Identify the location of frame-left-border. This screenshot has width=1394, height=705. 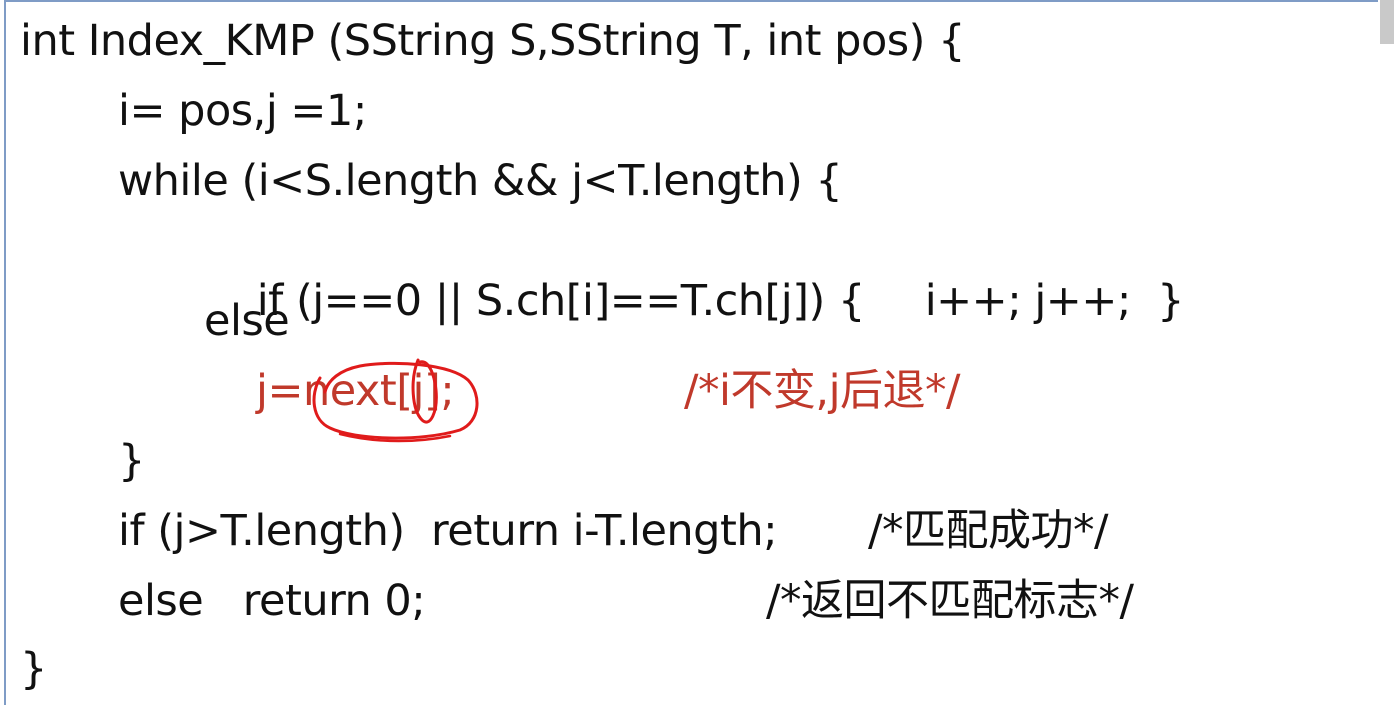
(5, 352).